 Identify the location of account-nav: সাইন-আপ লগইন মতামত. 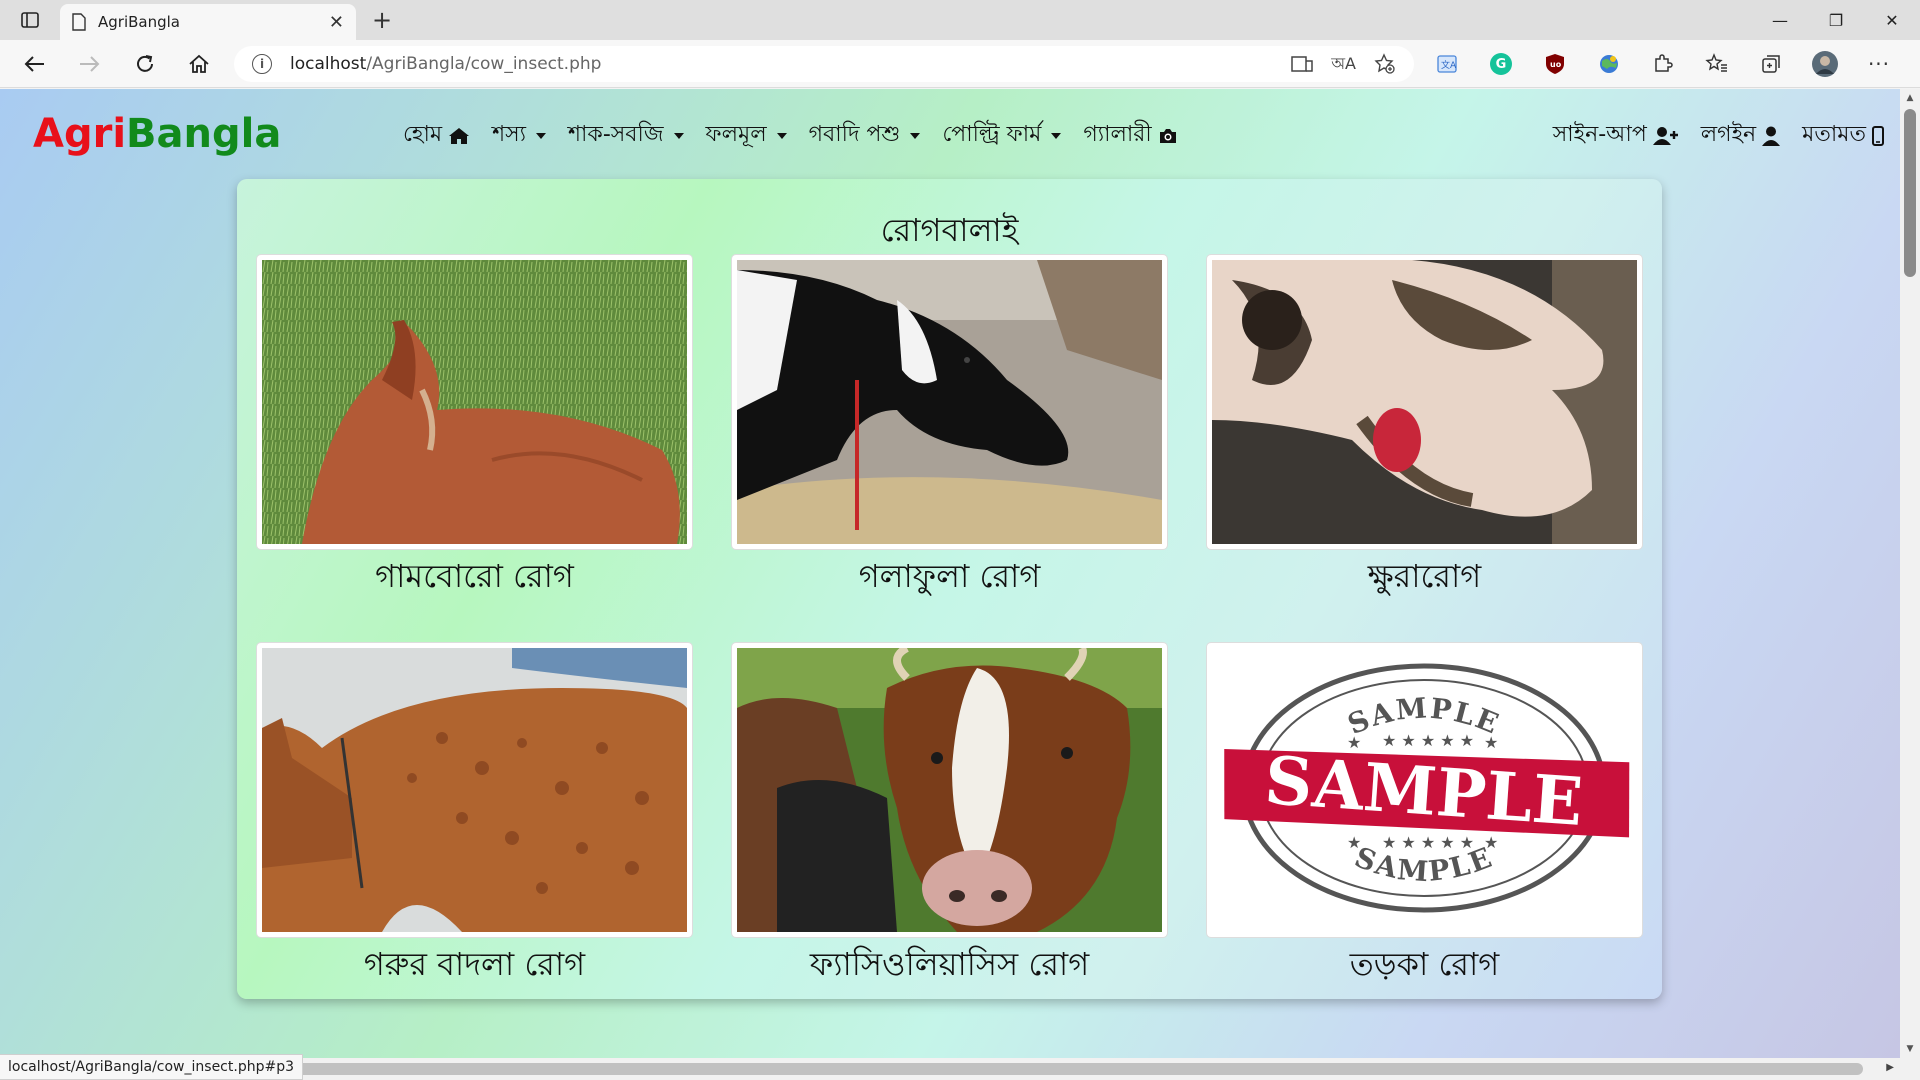
(1718, 135).